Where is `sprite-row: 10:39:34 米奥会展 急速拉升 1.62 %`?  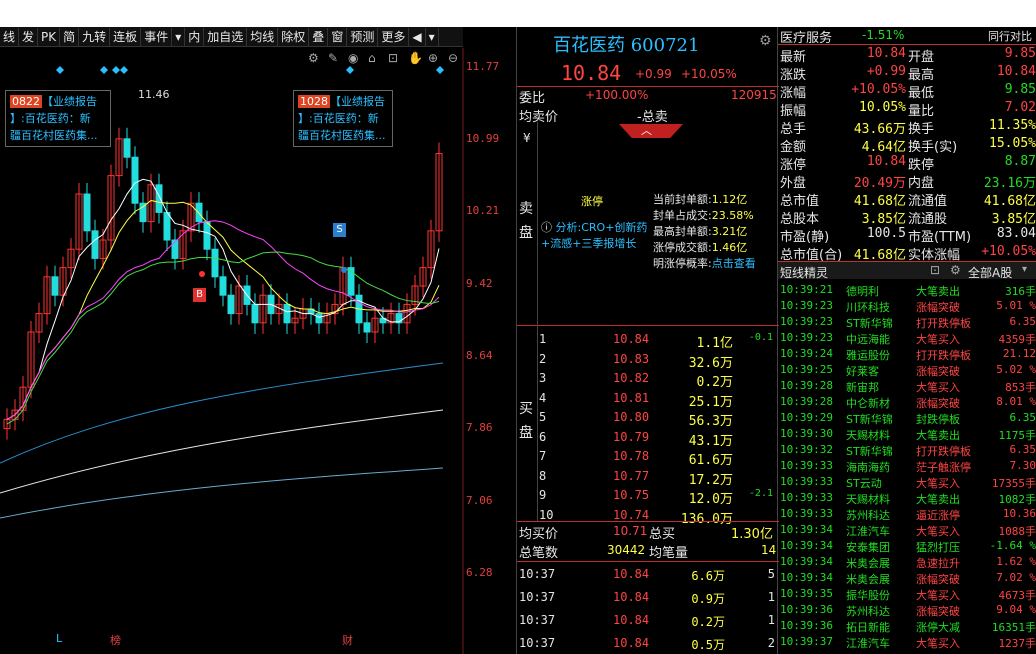 sprite-row: 10:39:34 米奥会展 急速拉升 1.62 % is located at coordinates (907, 563).